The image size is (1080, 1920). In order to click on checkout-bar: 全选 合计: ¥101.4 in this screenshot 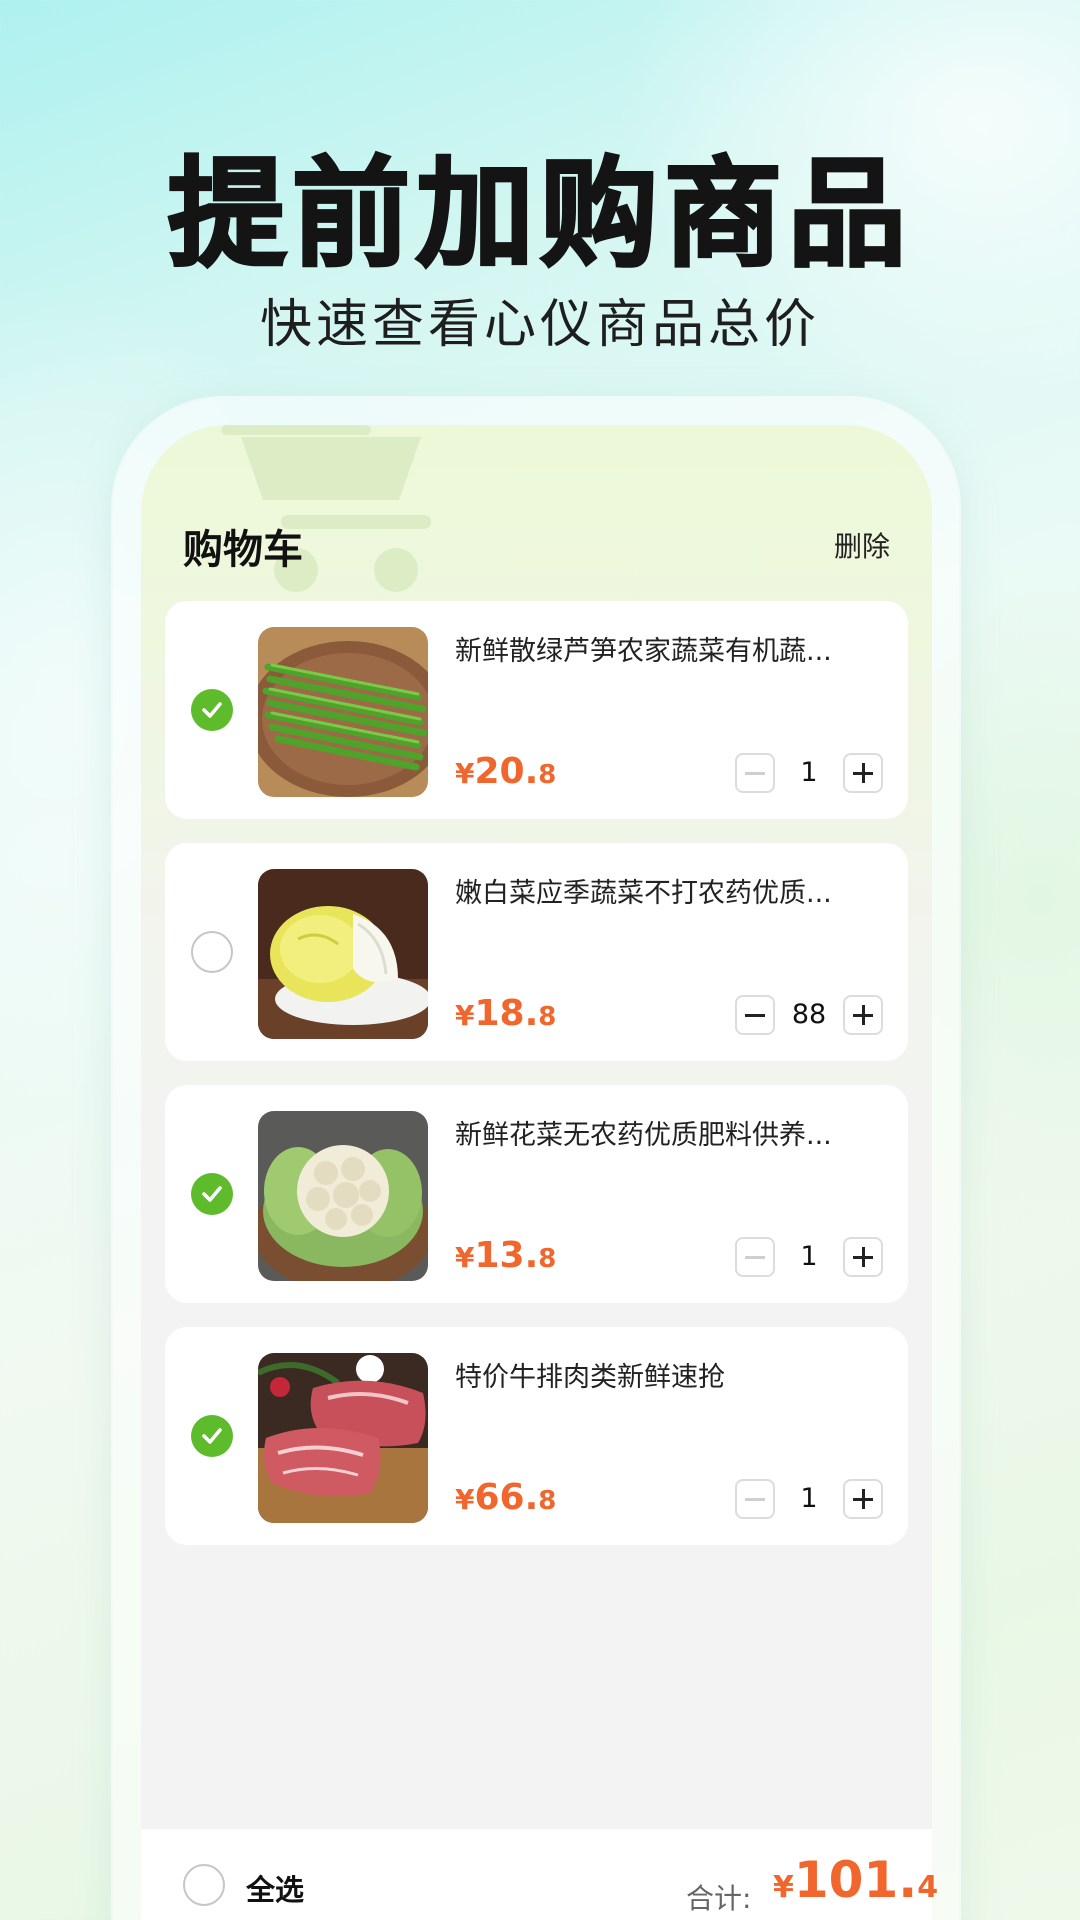, I will do `click(539, 1874)`.